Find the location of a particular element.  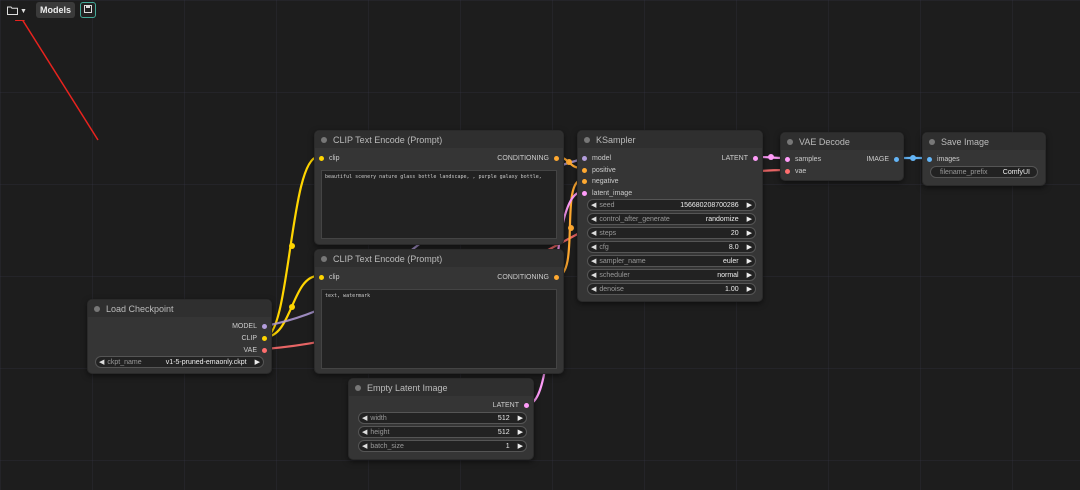

denoise-widget: ◀ denoise 1.00 ▶ is located at coordinates (671, 289).